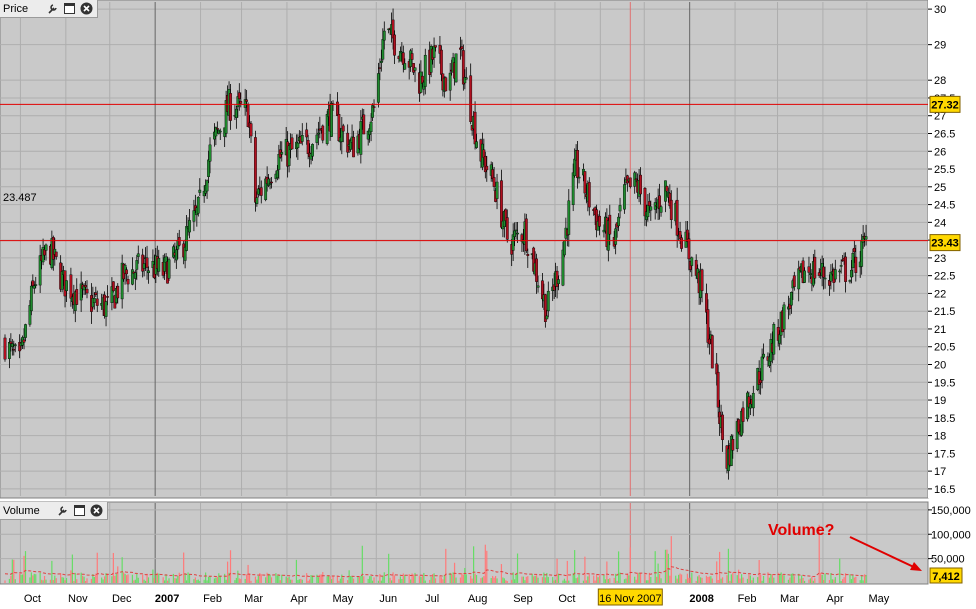 Image resolution: width=976 pixels, height=609 pixels. I want to click on price-tick-label: 25, so click(940, 188).